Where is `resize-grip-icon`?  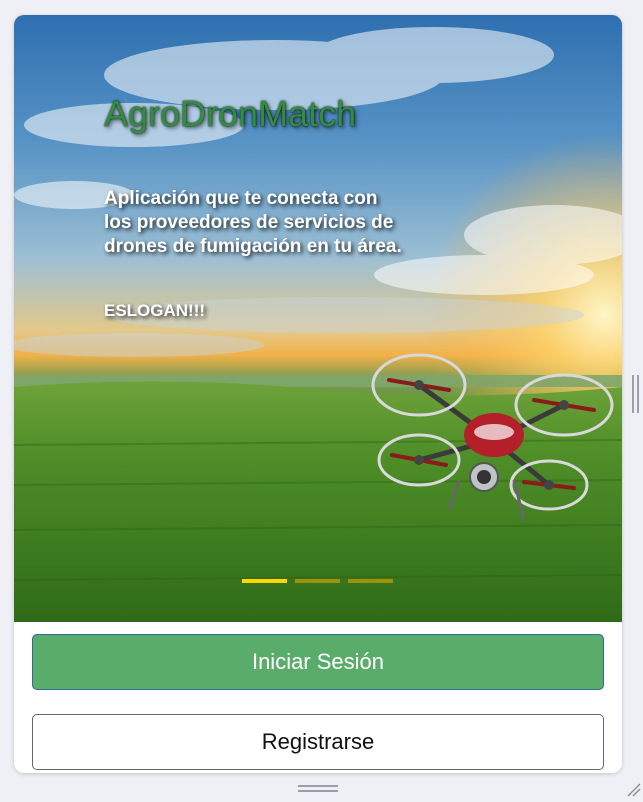 resize-grip-icon is located at coordinates (634, 790).